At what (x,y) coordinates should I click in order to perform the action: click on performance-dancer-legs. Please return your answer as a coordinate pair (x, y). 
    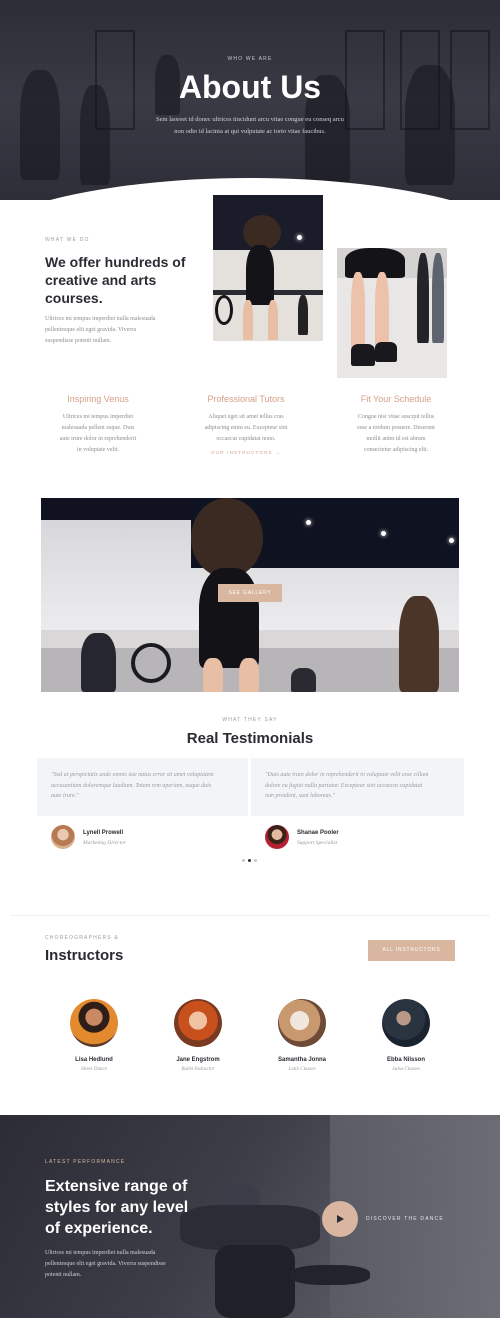
    Looking at the image, I should click on (255, 1281).